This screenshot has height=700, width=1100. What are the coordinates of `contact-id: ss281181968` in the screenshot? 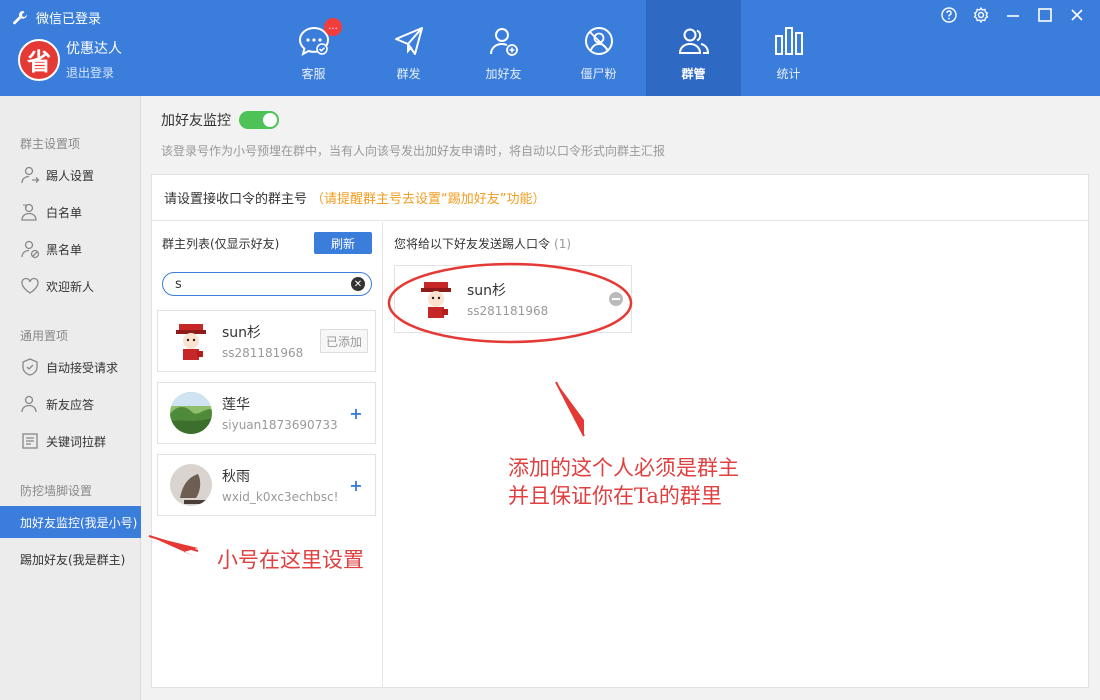 It's located at (263, 353).